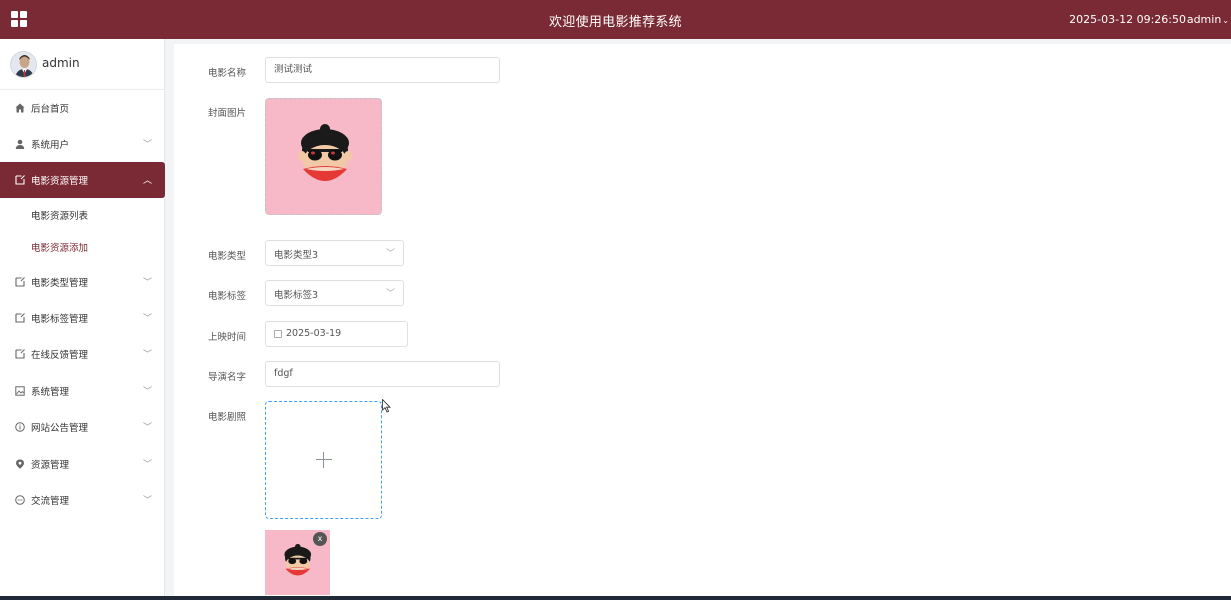  I want to click on bottom-strip, so click(615, 598).